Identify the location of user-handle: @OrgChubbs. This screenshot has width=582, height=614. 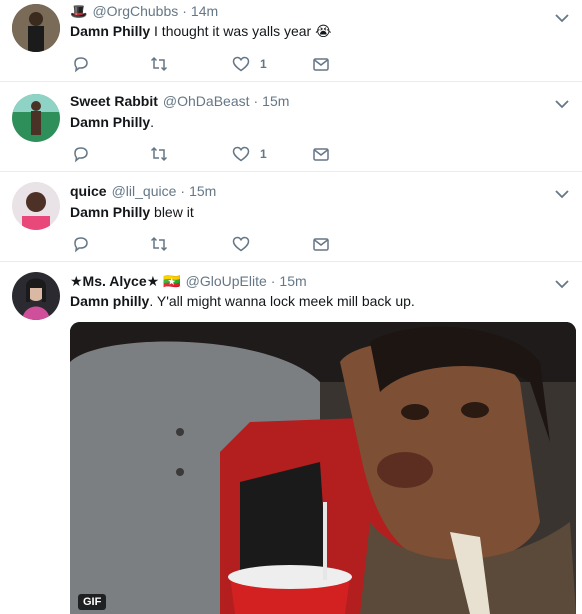
(135, 11).